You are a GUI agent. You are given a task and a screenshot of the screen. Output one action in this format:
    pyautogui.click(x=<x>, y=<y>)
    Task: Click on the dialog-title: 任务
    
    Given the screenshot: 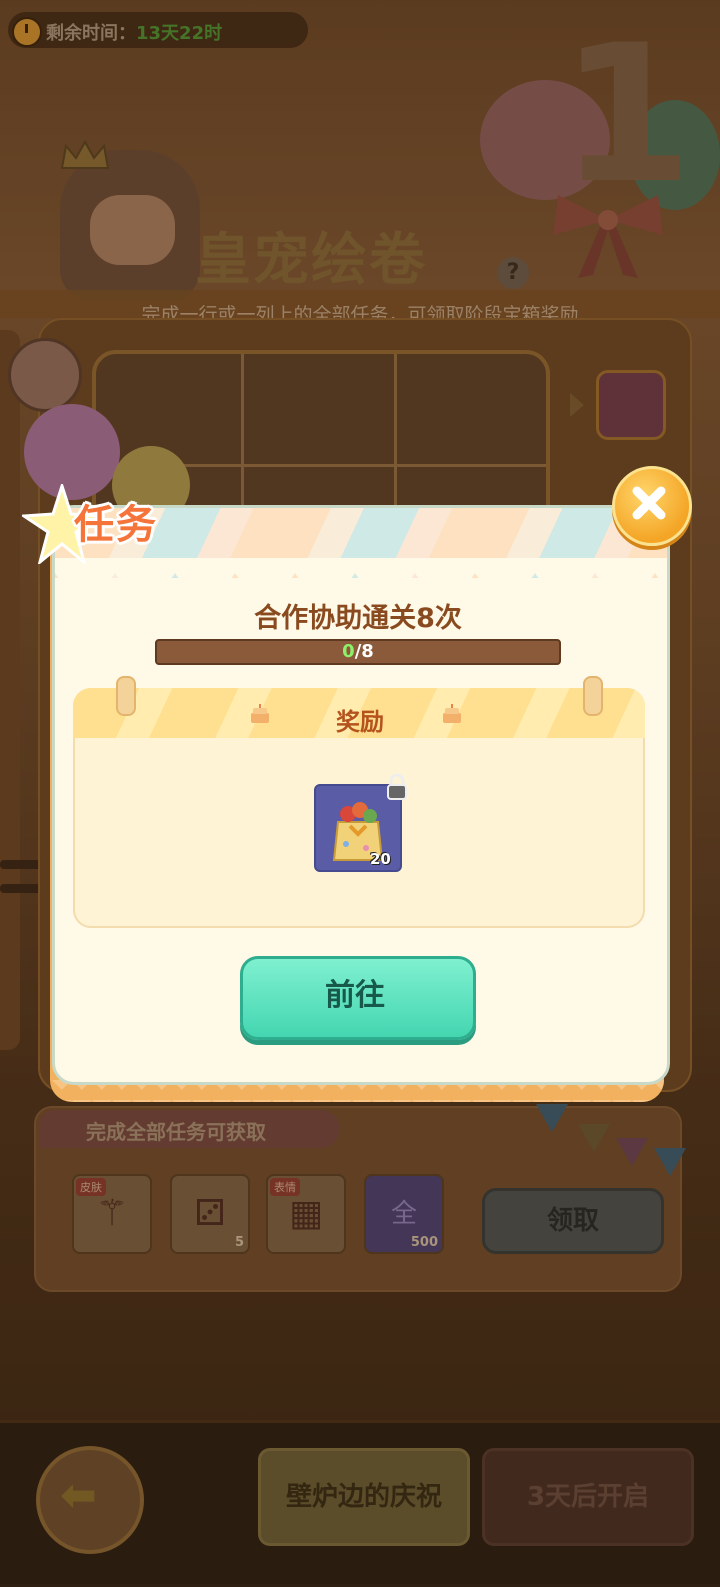 What is the action you would take?
    pyautogui.click(x=116, y=525)
    